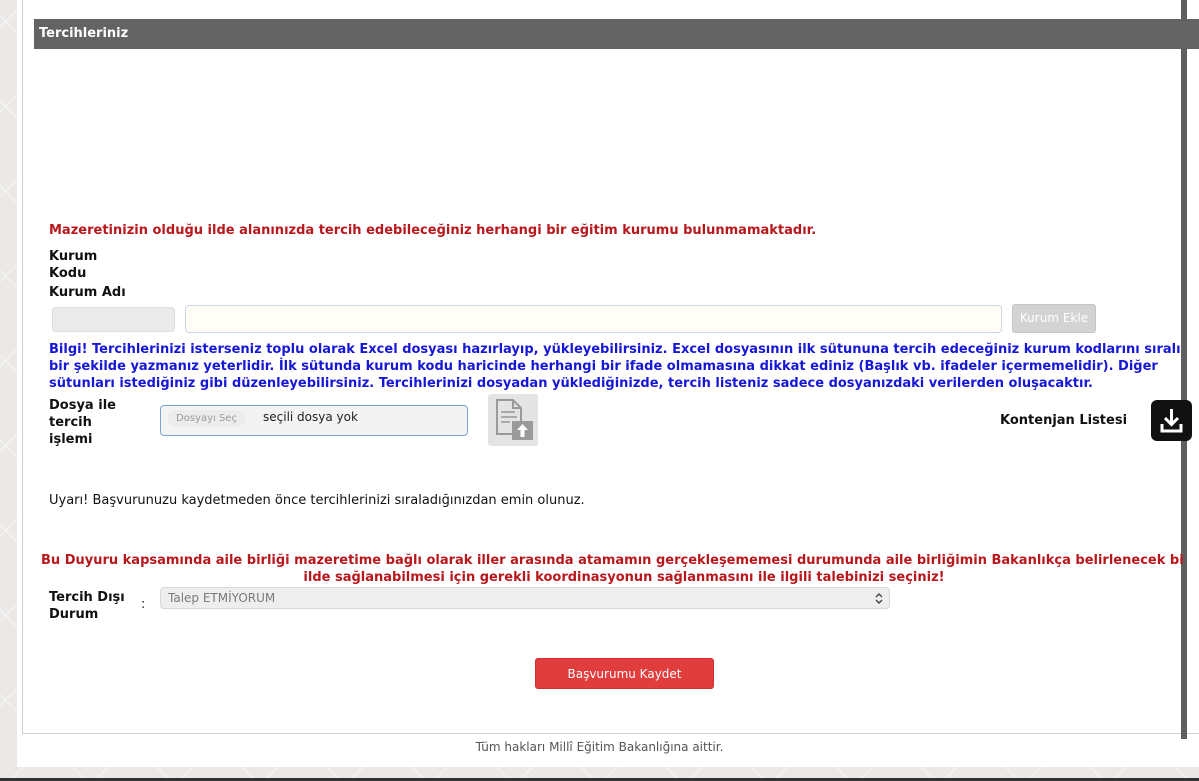 This screenshot has width=1199, height=781. Describe the element at coordinates (1064, 420) in the screenshot. I see `quota-list-label: Kontenjan Listesi` at that location.